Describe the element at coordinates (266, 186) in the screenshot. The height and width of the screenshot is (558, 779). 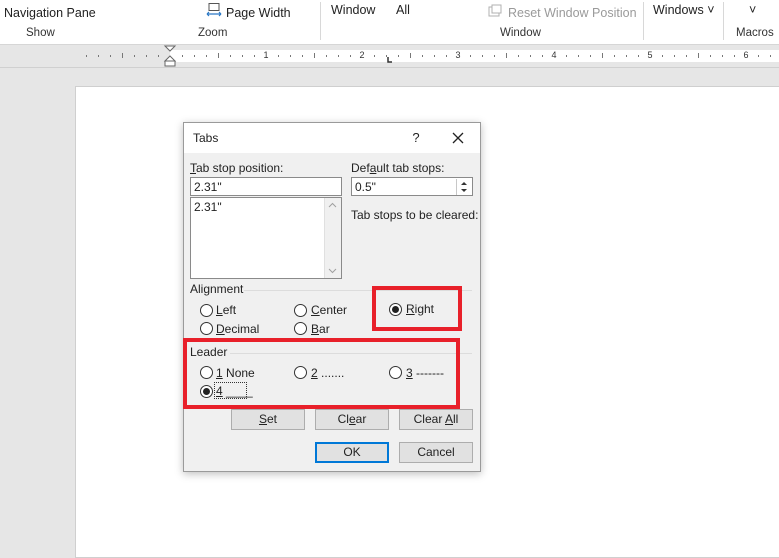
I see `tab-stop-position-input: 2.31"` at that location.